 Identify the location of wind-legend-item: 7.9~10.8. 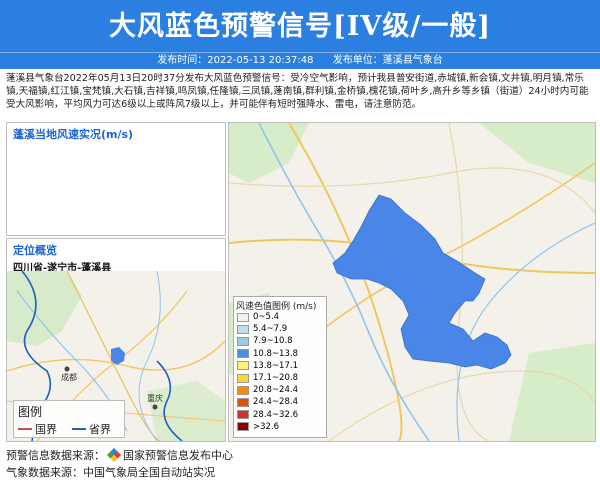
(265, 341).